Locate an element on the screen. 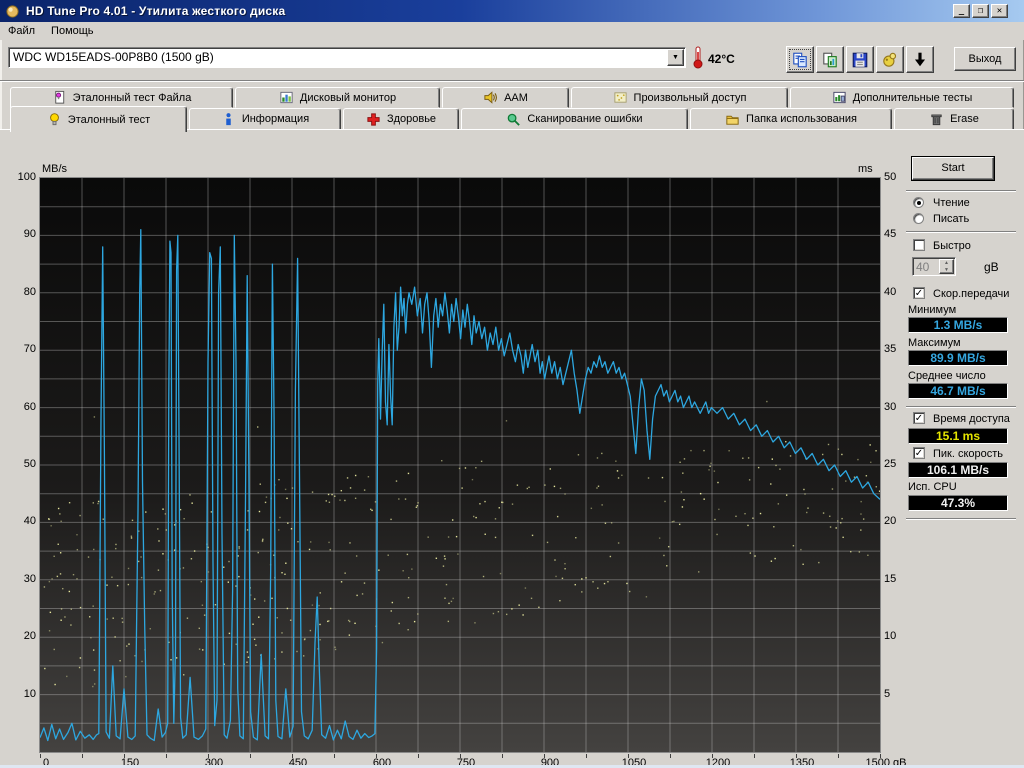  restore-button: ❐ is located at coordinates (980, 11).